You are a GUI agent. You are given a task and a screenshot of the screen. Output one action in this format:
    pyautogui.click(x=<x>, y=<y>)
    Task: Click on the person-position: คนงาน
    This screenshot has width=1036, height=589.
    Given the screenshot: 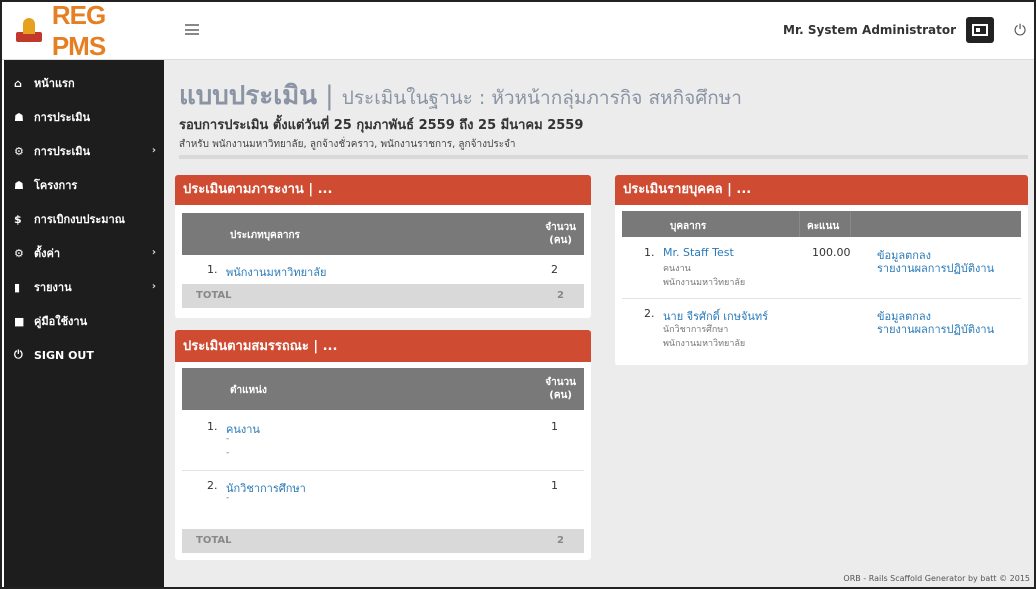 What is the action you would take?
    pyautogui.click(x=677, y=269)
    